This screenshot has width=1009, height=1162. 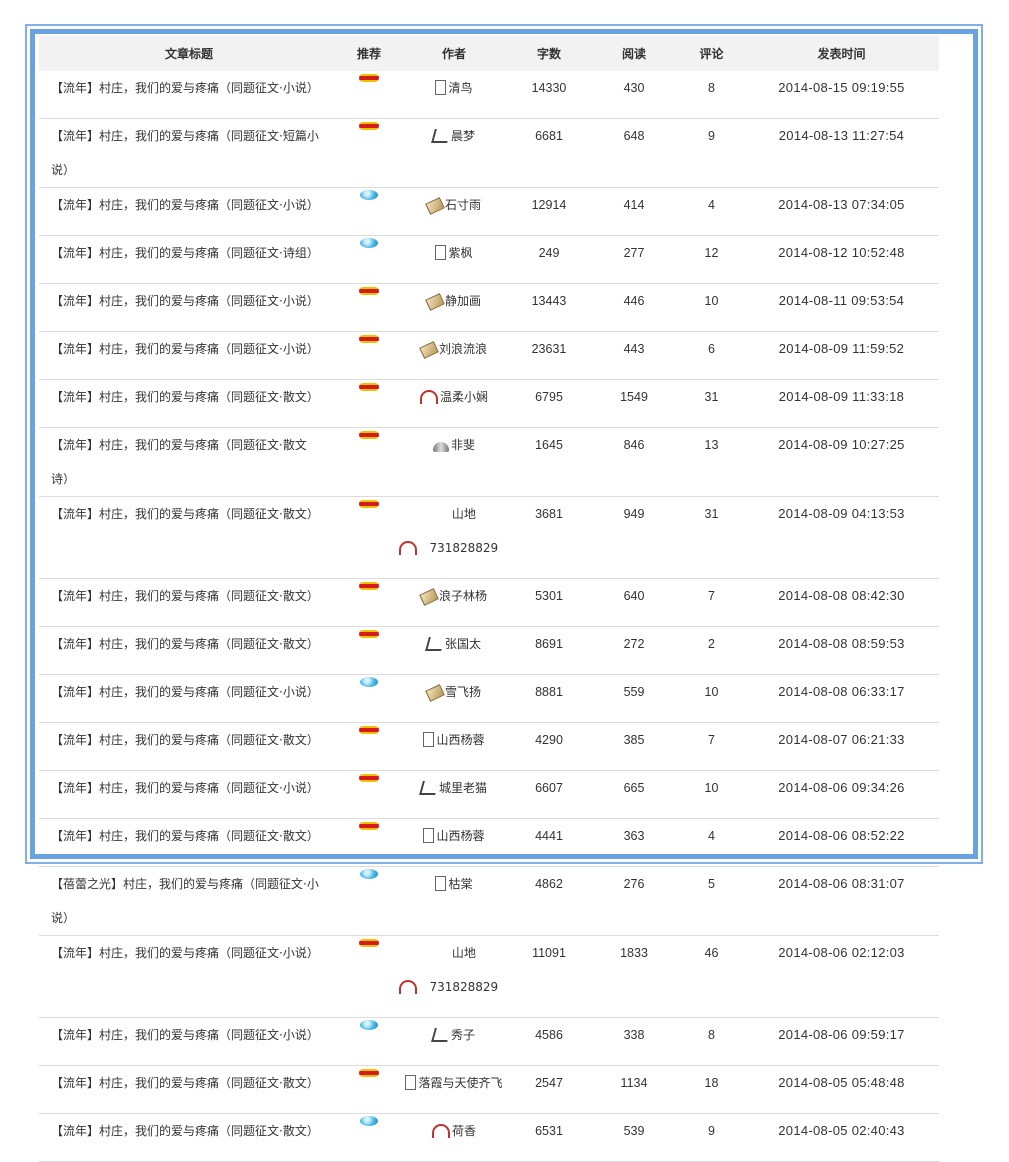 What do you see at coordinates (463, 788) in the screenshot?
I see `author-link: 城里老猫` at bounding box center [463, 788].